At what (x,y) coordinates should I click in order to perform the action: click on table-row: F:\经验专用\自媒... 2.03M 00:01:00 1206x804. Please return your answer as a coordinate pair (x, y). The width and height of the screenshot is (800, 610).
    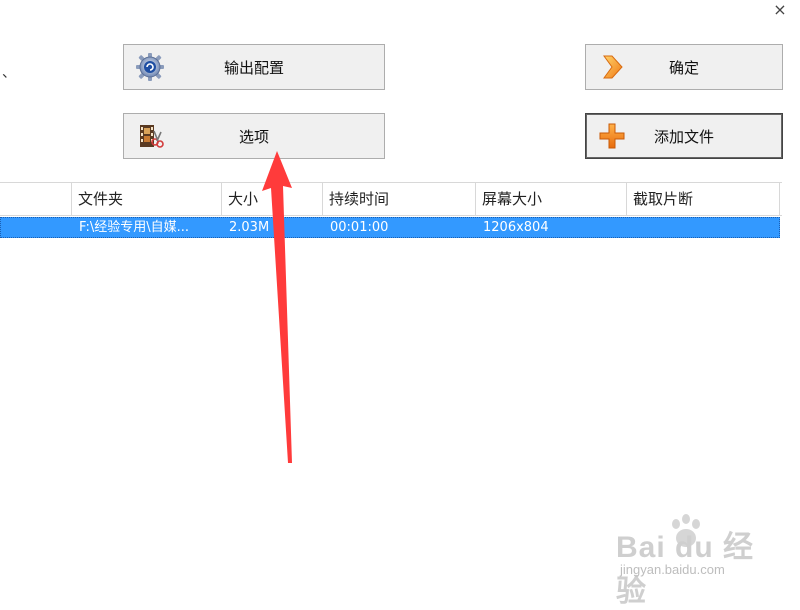
    Looking at the image, I should click on (390, 227).